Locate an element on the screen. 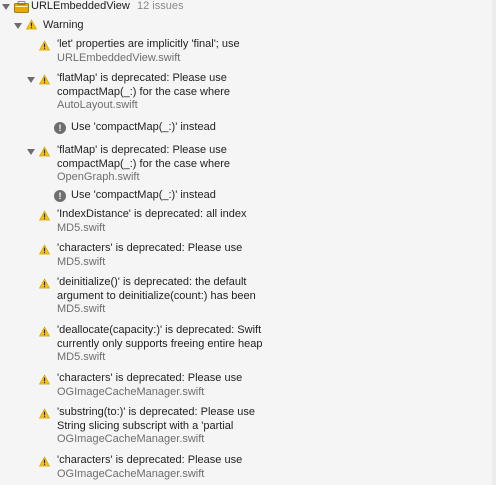 The width and height of the screenshot is (496, 485). project-row: URLEmbeddedView 12 issues is located at coordinates (248, 7).